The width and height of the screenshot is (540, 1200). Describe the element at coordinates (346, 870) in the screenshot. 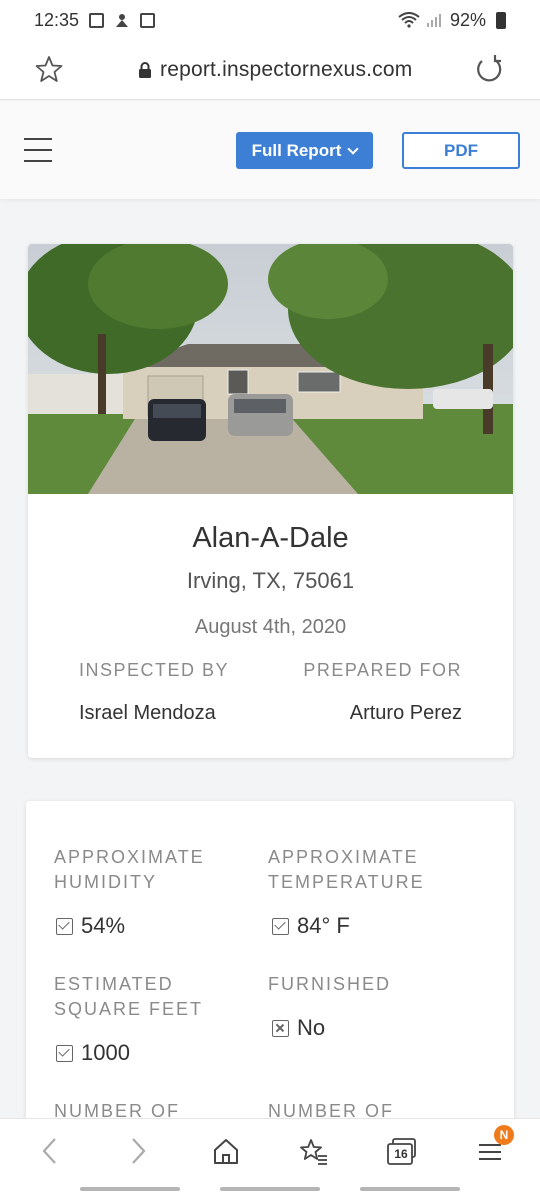

I see `temperature-label: APPROXIMATE TEMPERATURE` at that location.